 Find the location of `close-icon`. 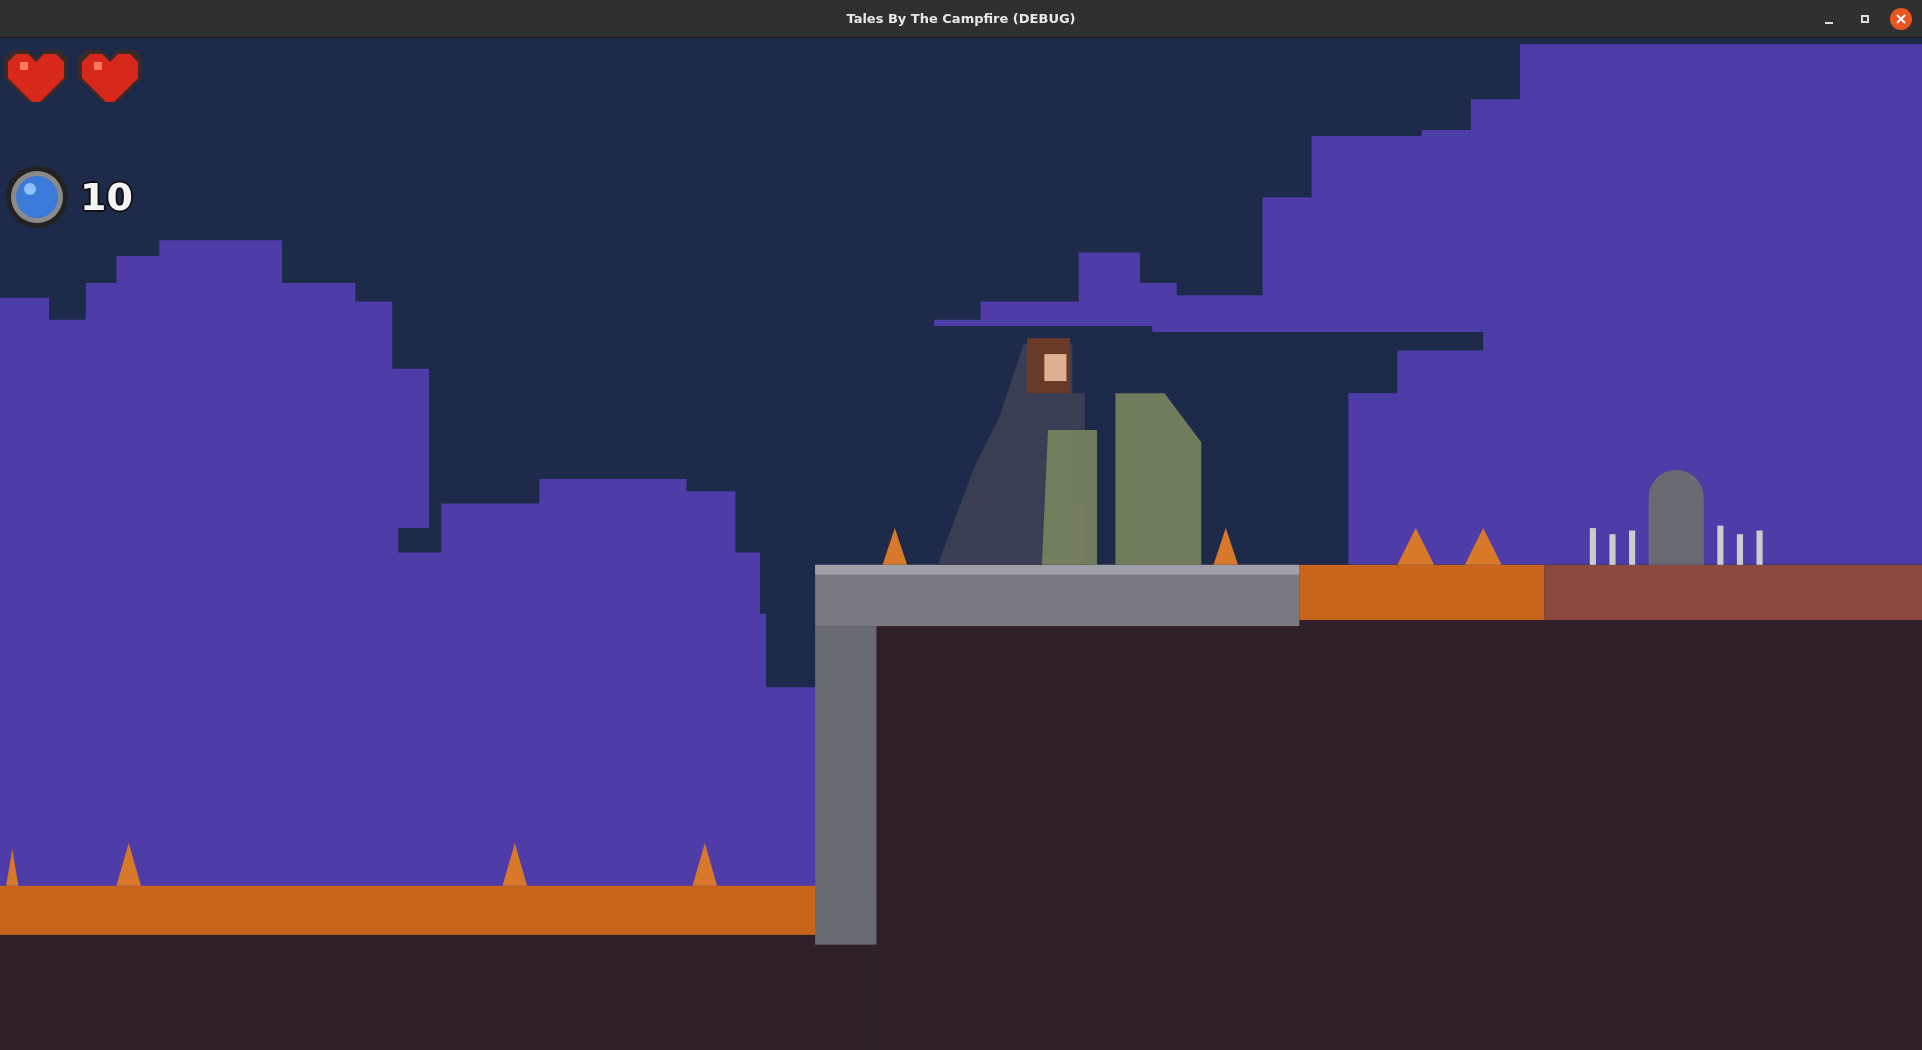

close-icon is located at coordinates (1901, 18).